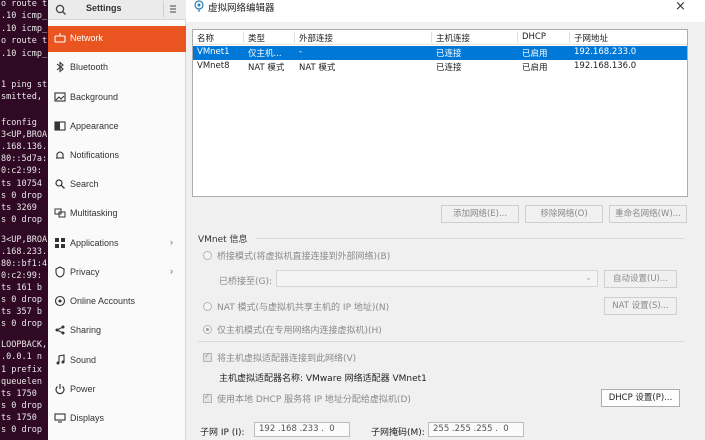 This screenshot has width=705, height=440. I want to click on host-only-label: 仅主机模式(在专用网络内连接虚拟机)(H), so click(299, 331).